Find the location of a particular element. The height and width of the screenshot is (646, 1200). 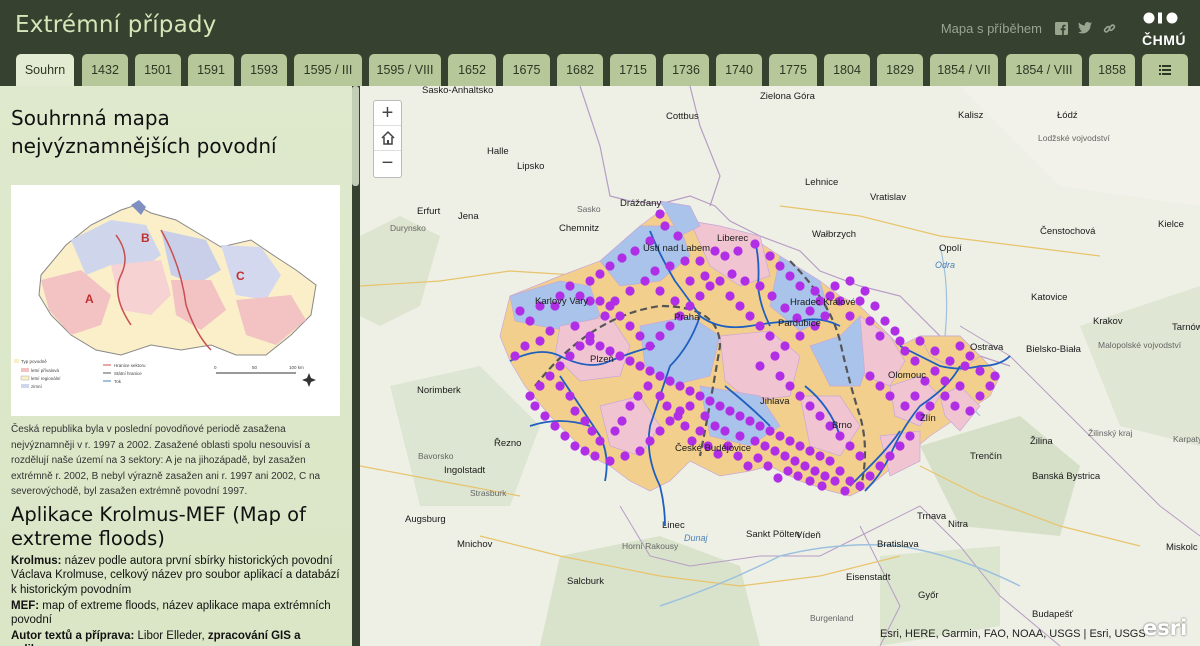

story-map-link: Mapa s příběhem is located at coordinates (991, 28).